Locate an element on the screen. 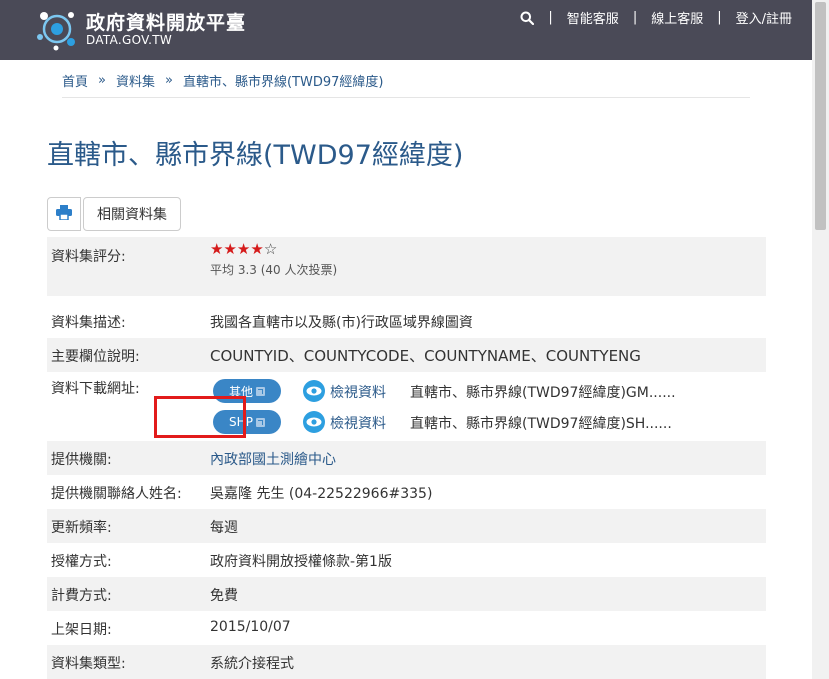  contact-label: 提供機關聯絡人姓名: is located at coordinates (116, 494).